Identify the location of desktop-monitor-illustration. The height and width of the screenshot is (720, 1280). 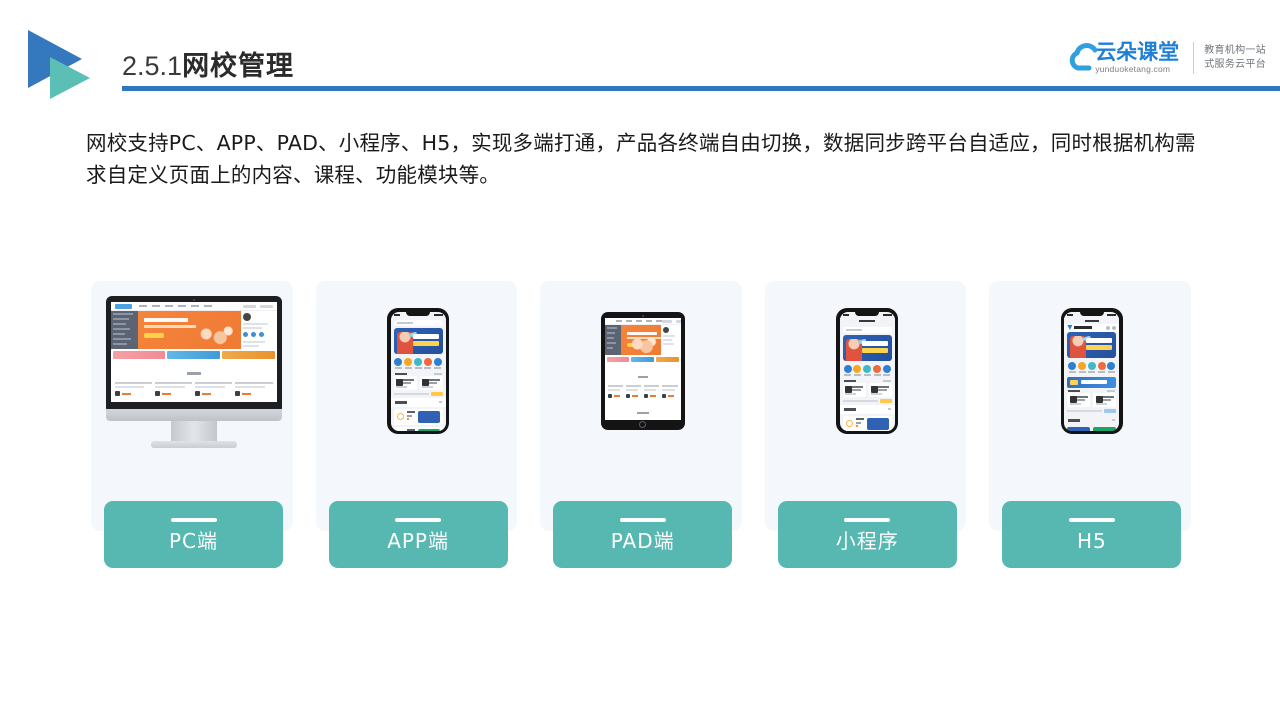
(193, 371).